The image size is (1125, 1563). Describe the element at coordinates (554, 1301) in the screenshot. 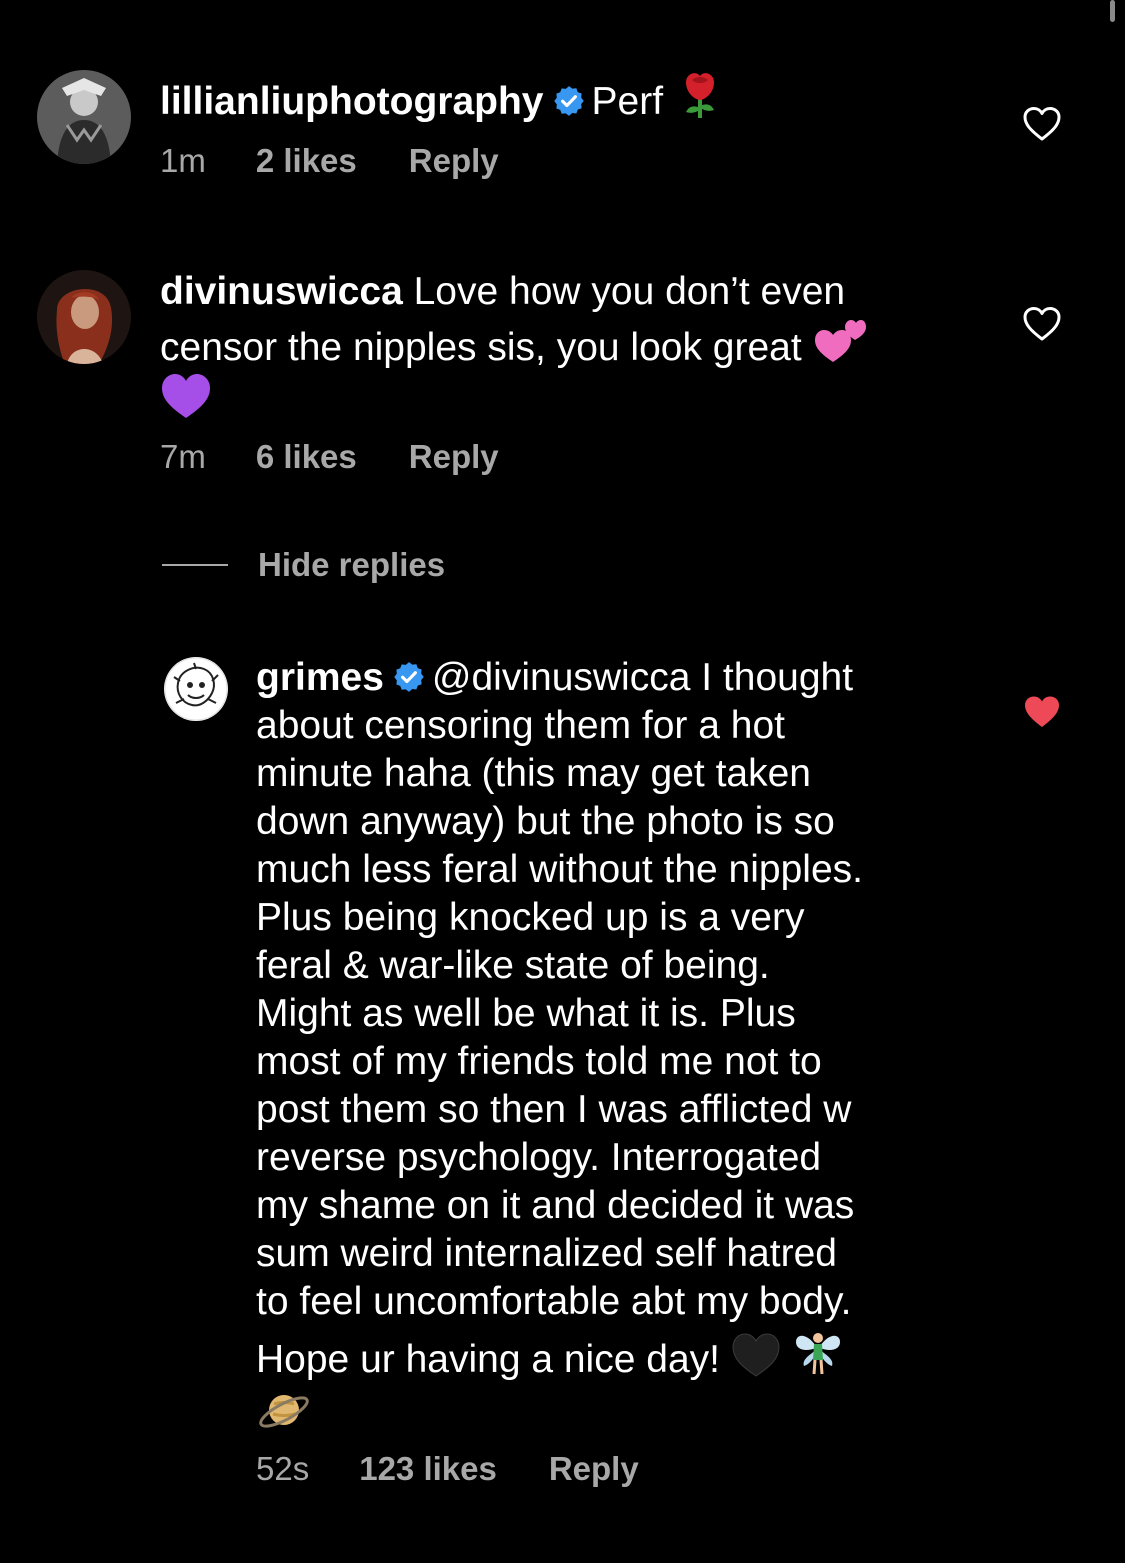

I see `reply-text-line: to feel uncomfortable abt my body.` at that location.